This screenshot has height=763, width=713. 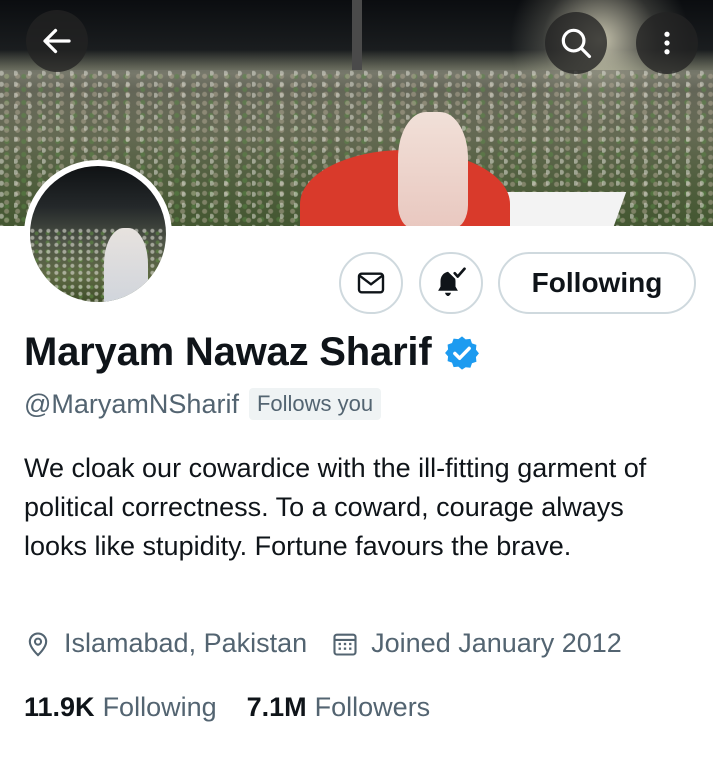 What do you see at coordinates (496, 643) in the screenshot?
I see `joined-text: Joined January 2012` at bounding box center [496, 643].